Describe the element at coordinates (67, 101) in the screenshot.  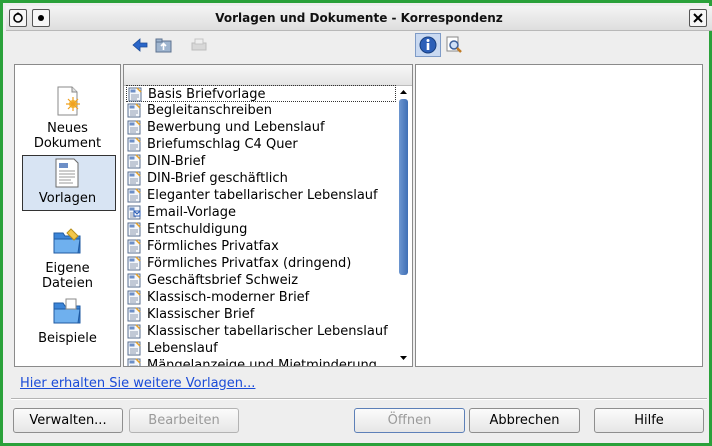
I see `new-document-icon` at that location.